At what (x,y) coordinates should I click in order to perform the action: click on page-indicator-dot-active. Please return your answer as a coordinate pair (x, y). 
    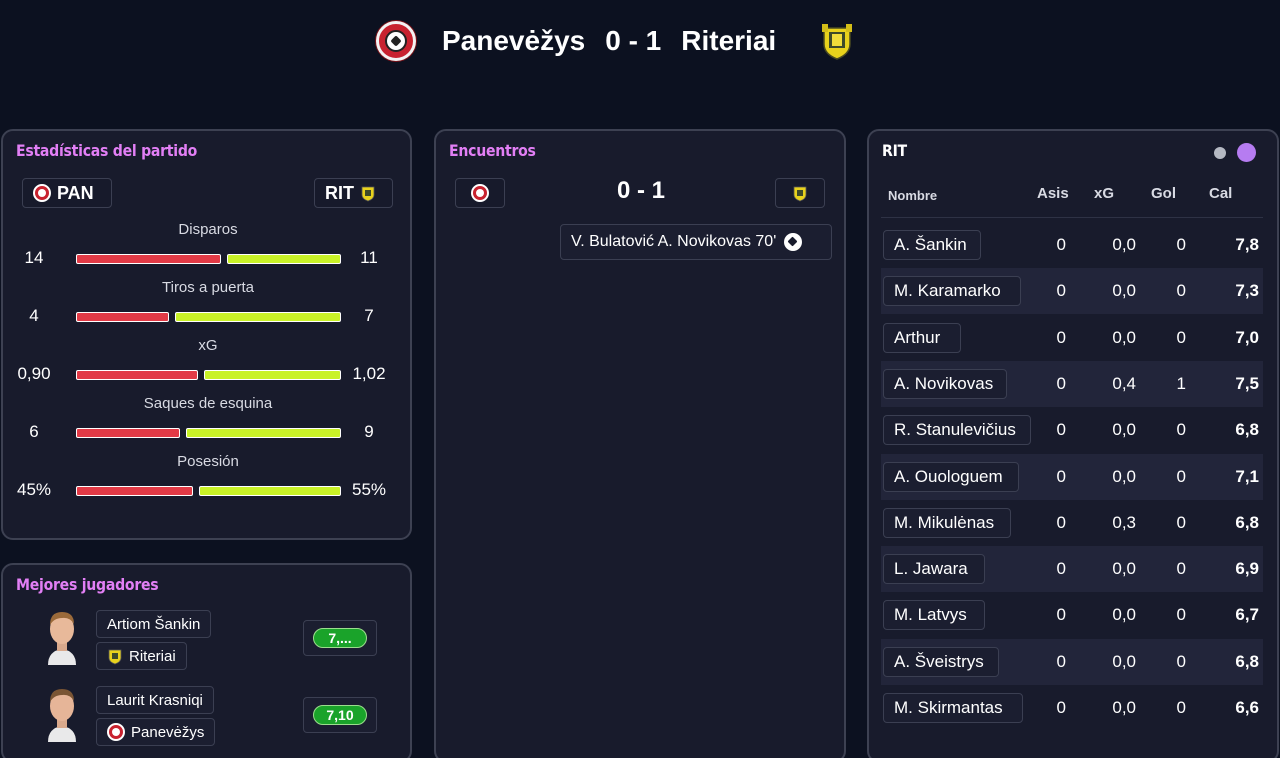
    Looking at the image, I should click on (1246, 152).